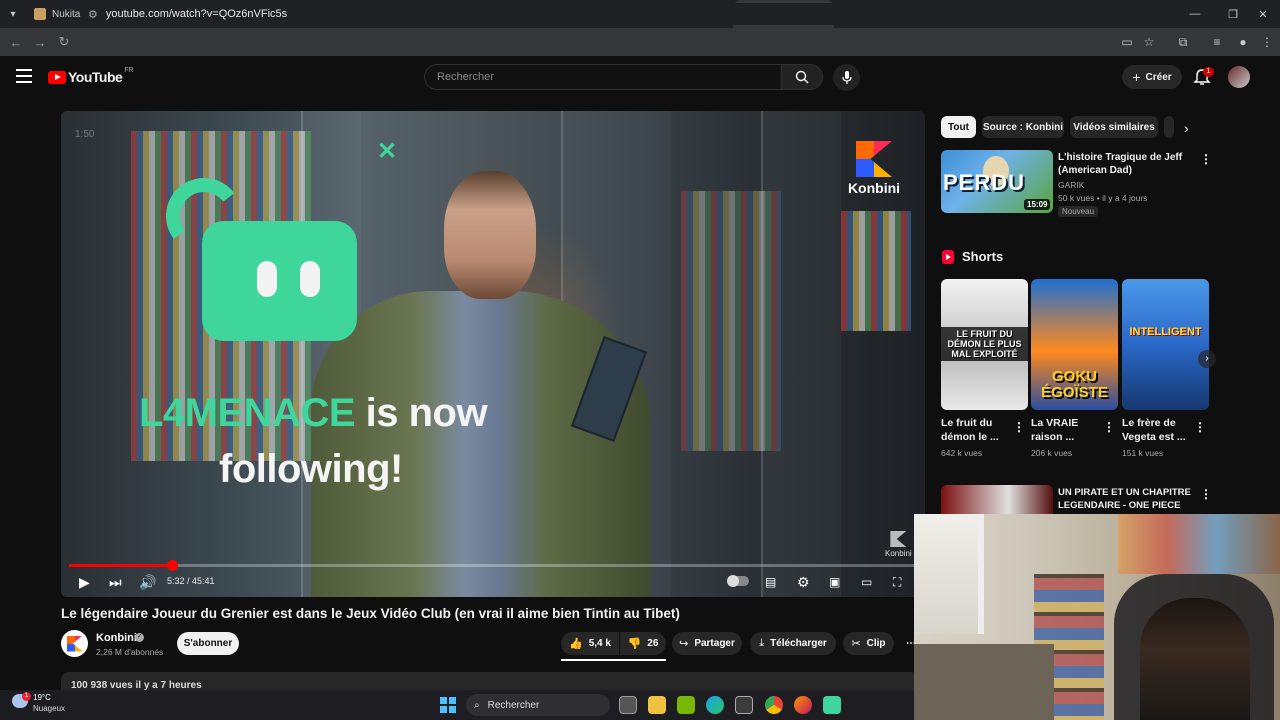 The width and height of the screenshot is (1280, 720). I want to click on search-placeholder: Rechercher, so click(465, 77).